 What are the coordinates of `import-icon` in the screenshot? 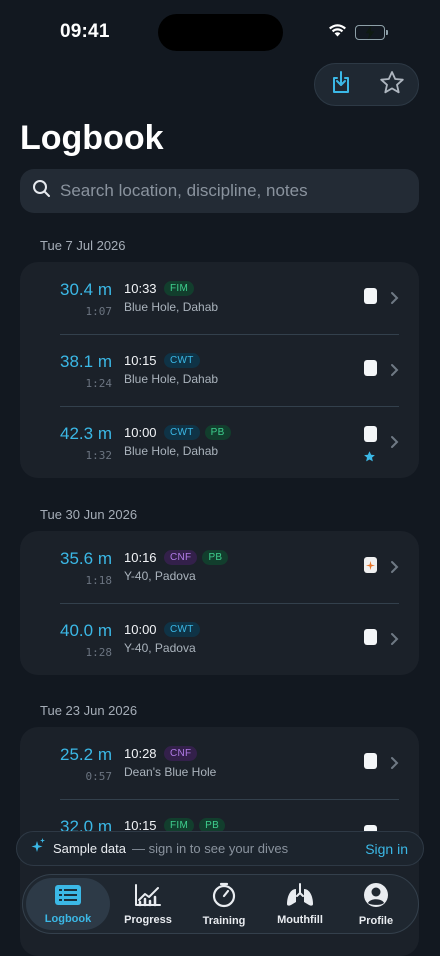 It's located at (341, 84).